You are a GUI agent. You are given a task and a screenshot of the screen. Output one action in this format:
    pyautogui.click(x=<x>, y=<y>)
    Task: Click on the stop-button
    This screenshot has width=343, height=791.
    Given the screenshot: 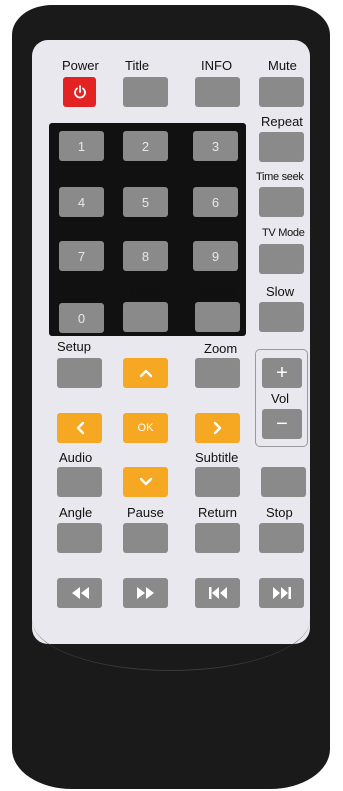 What is the action you would take?
    pyautogui.click(x=281, y=538)
    